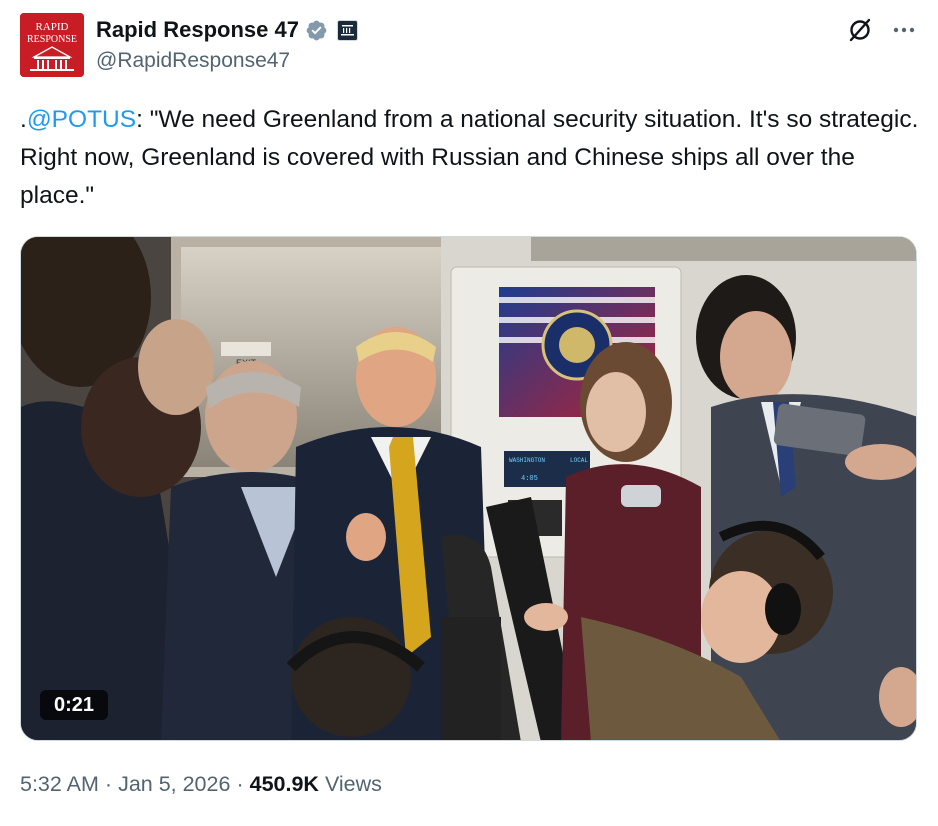 The image size is (938, 826). Describe the element at coordinates (197, 30) in the screenshot. I see `author-display-name: Rapid Response 47` at that location.